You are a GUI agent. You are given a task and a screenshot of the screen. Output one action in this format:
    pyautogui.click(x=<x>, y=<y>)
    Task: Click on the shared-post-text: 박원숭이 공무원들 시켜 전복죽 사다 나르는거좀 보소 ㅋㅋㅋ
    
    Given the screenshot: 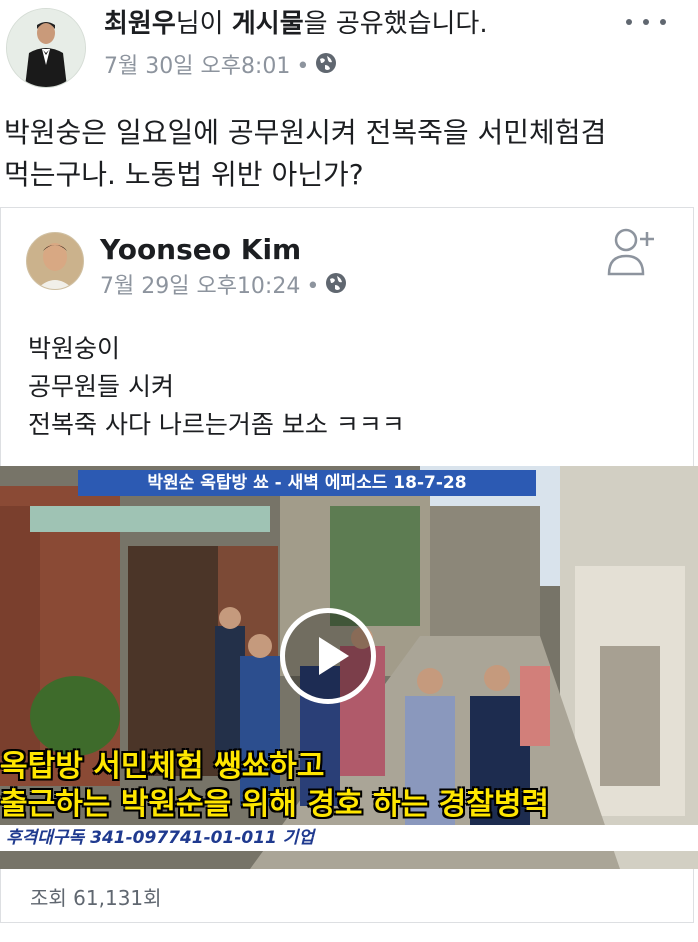 What is the action you would take?
    pyautogui.click(x=216, y=386)
    